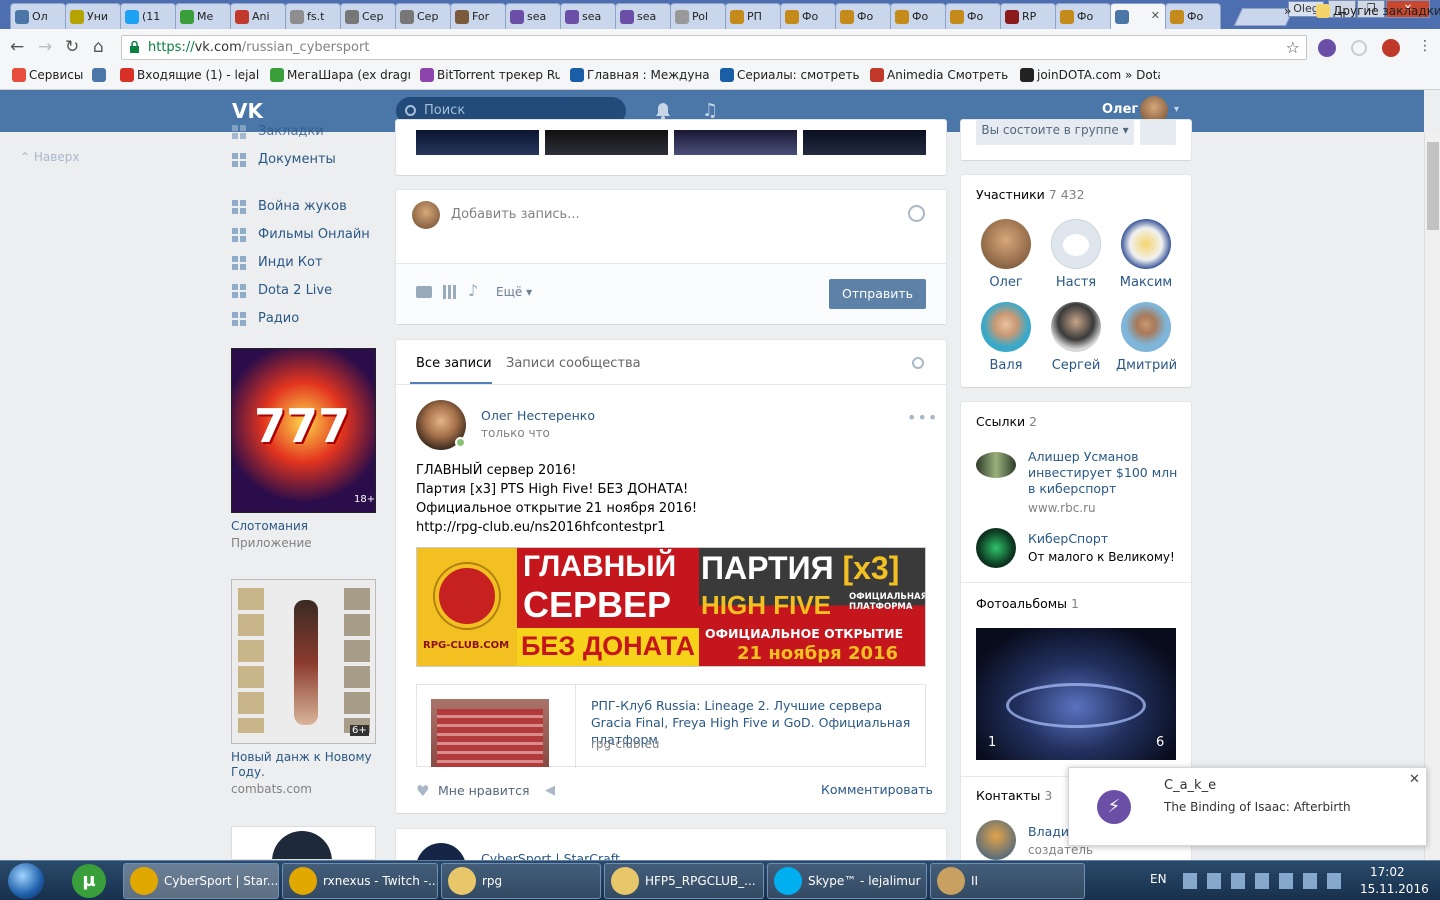 The width and height of the screenshot is (1440, 900). I want to click on bookmark-item, so click(100, 75).